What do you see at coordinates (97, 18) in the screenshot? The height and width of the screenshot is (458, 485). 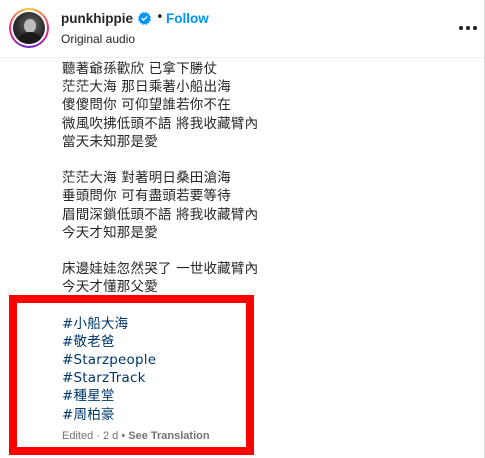 I see `username-link: punkhippie` at bounding box center [97, 18].